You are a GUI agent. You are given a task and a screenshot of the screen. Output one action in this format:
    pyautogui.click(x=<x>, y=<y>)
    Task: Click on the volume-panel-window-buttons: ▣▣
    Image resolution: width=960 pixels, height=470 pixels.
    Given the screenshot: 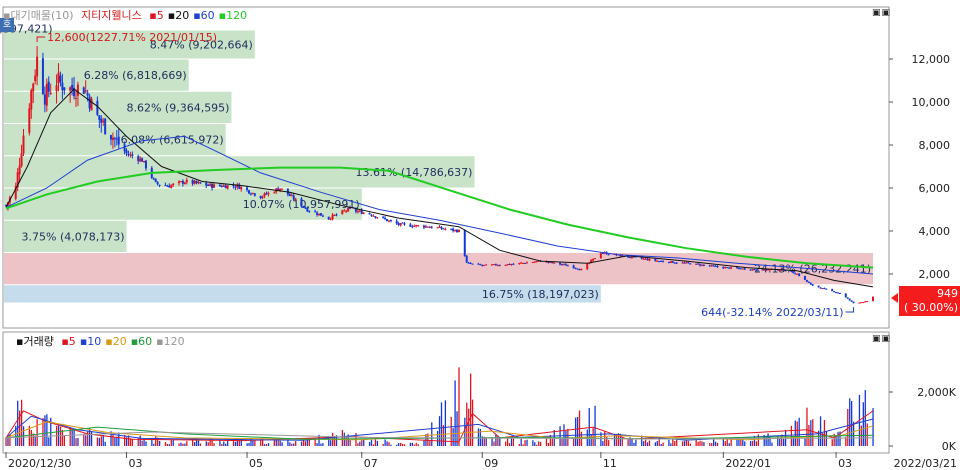 What is the action you would take?
    pyautogui.click(x=881, y=339)
    